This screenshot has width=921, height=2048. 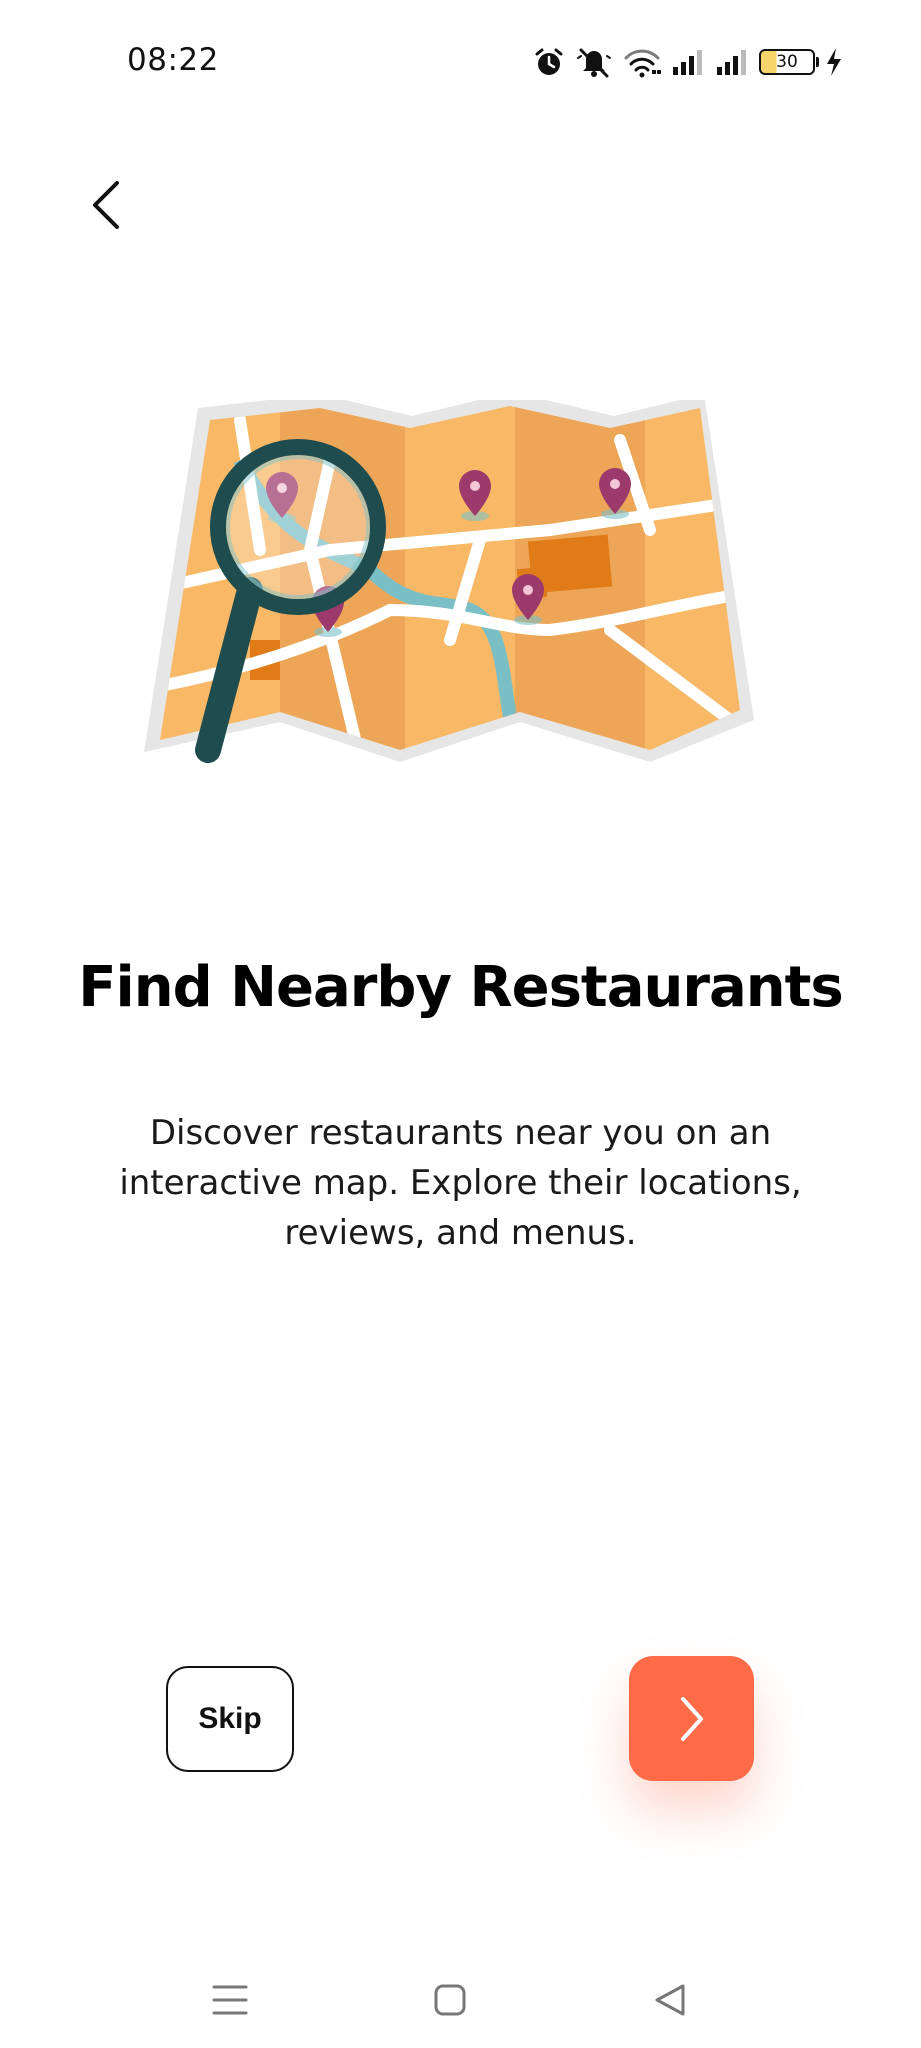 What do you see at coordinates (642, 63) in the screenshot?
I see `wifi-icon` at bounding box center [642, 63].